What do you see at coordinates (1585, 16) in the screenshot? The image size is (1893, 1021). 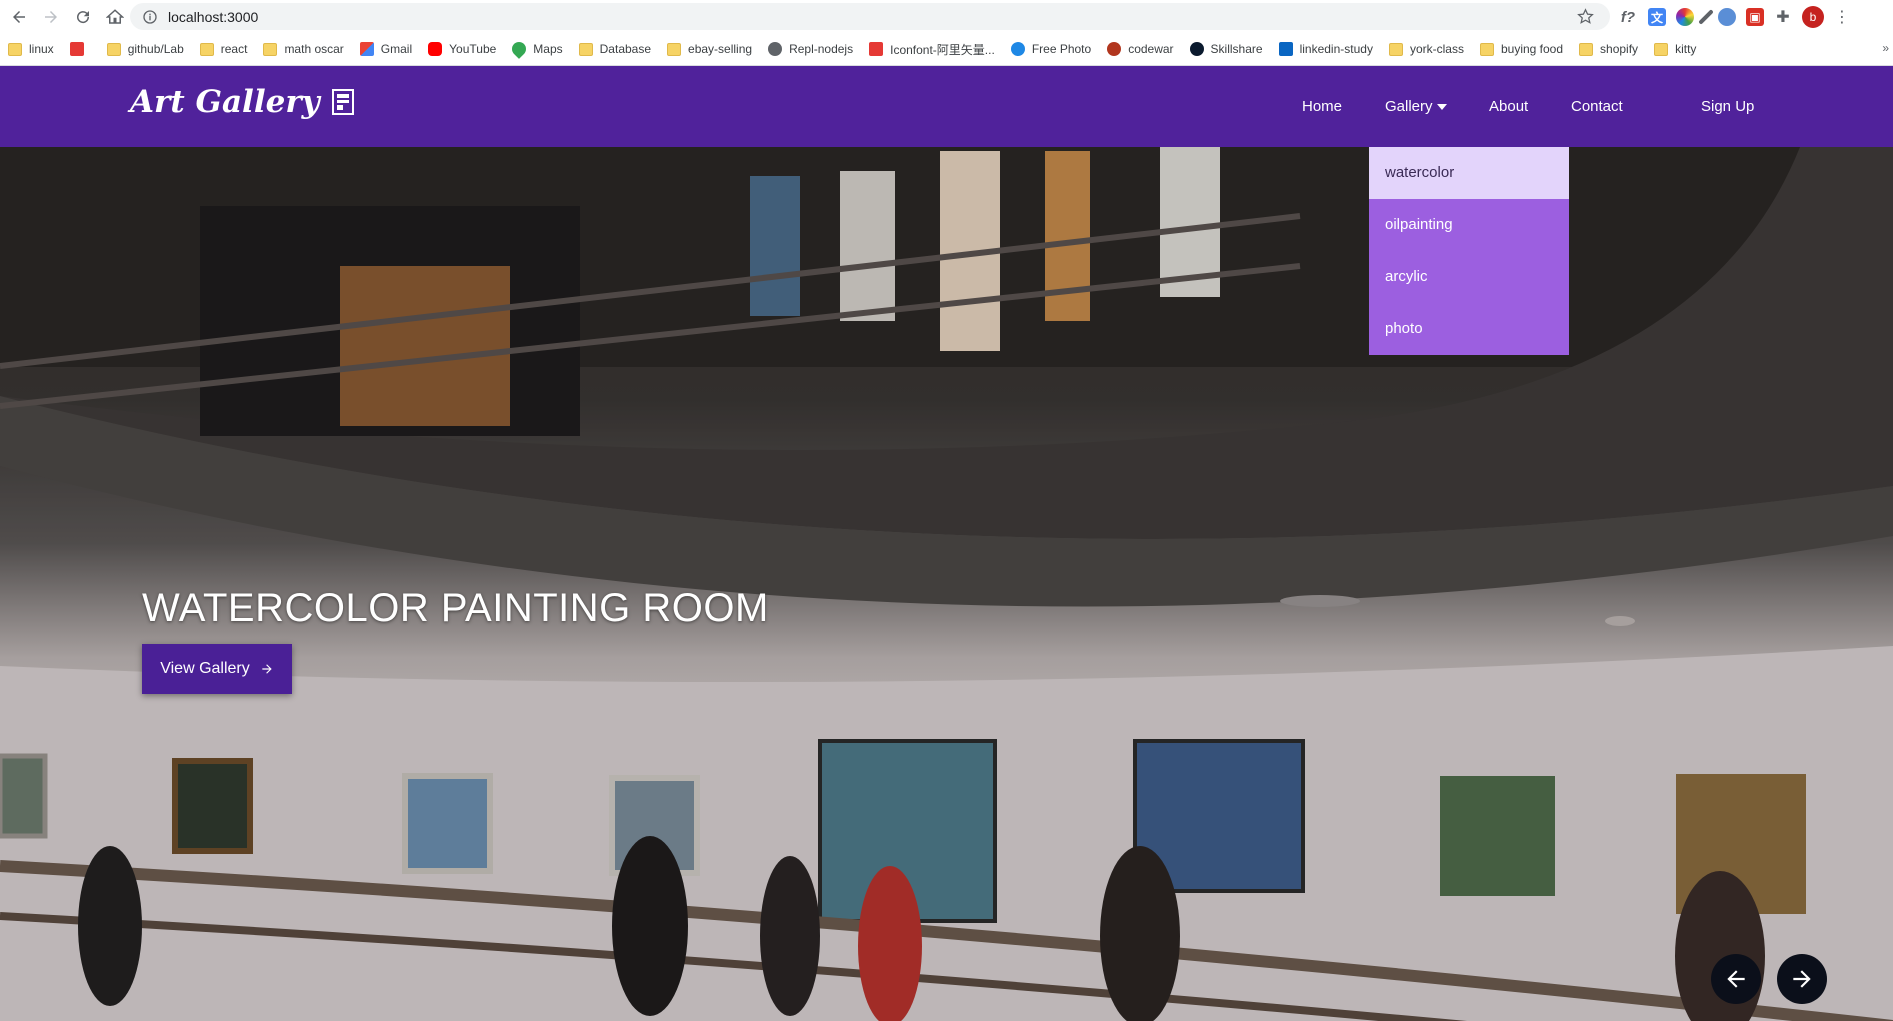 I see `bookmark-star-icon` at bounding box center [1585, 16].